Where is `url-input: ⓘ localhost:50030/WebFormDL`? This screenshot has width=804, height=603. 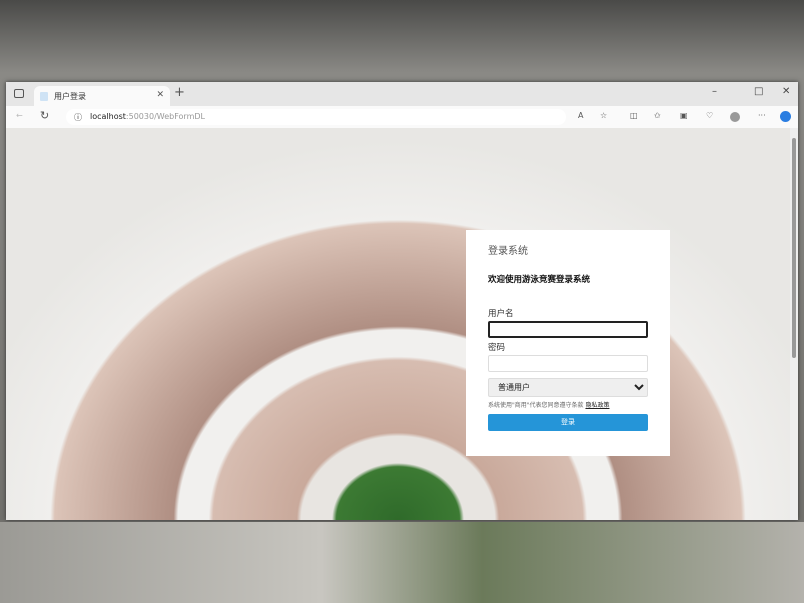
url-input: ⓘ localhost:50030/WebFormDL is located at coordinates (316, 117).